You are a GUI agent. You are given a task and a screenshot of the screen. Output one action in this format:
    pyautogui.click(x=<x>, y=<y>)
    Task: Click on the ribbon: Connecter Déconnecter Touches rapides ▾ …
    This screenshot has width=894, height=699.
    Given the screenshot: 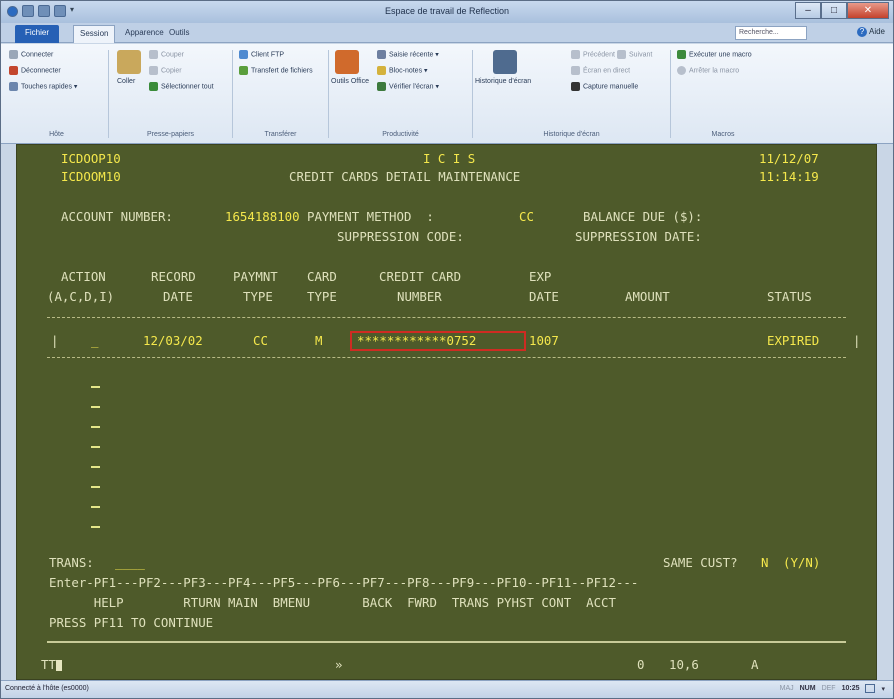 What is the action you would take?
    pyautogui.click(x=447, y=94)
    